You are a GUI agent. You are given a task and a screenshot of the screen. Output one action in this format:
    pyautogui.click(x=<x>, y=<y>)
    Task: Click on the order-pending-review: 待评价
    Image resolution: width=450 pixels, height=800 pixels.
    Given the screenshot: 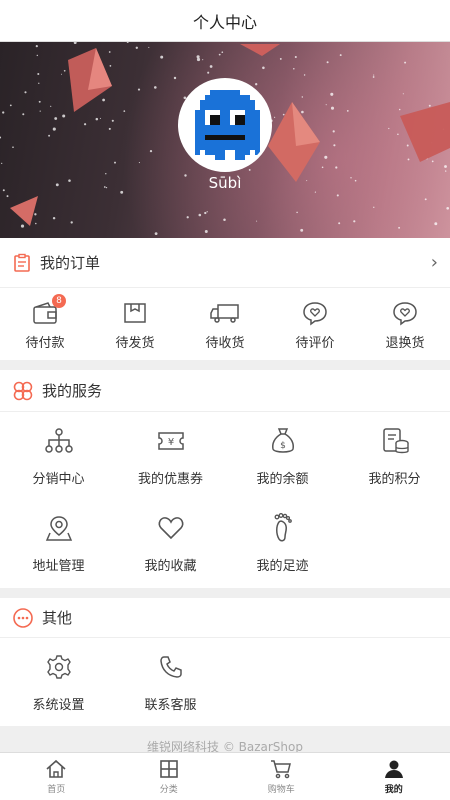 What is the action you would take?
    pyautogui.click(x=315, y=324)
    